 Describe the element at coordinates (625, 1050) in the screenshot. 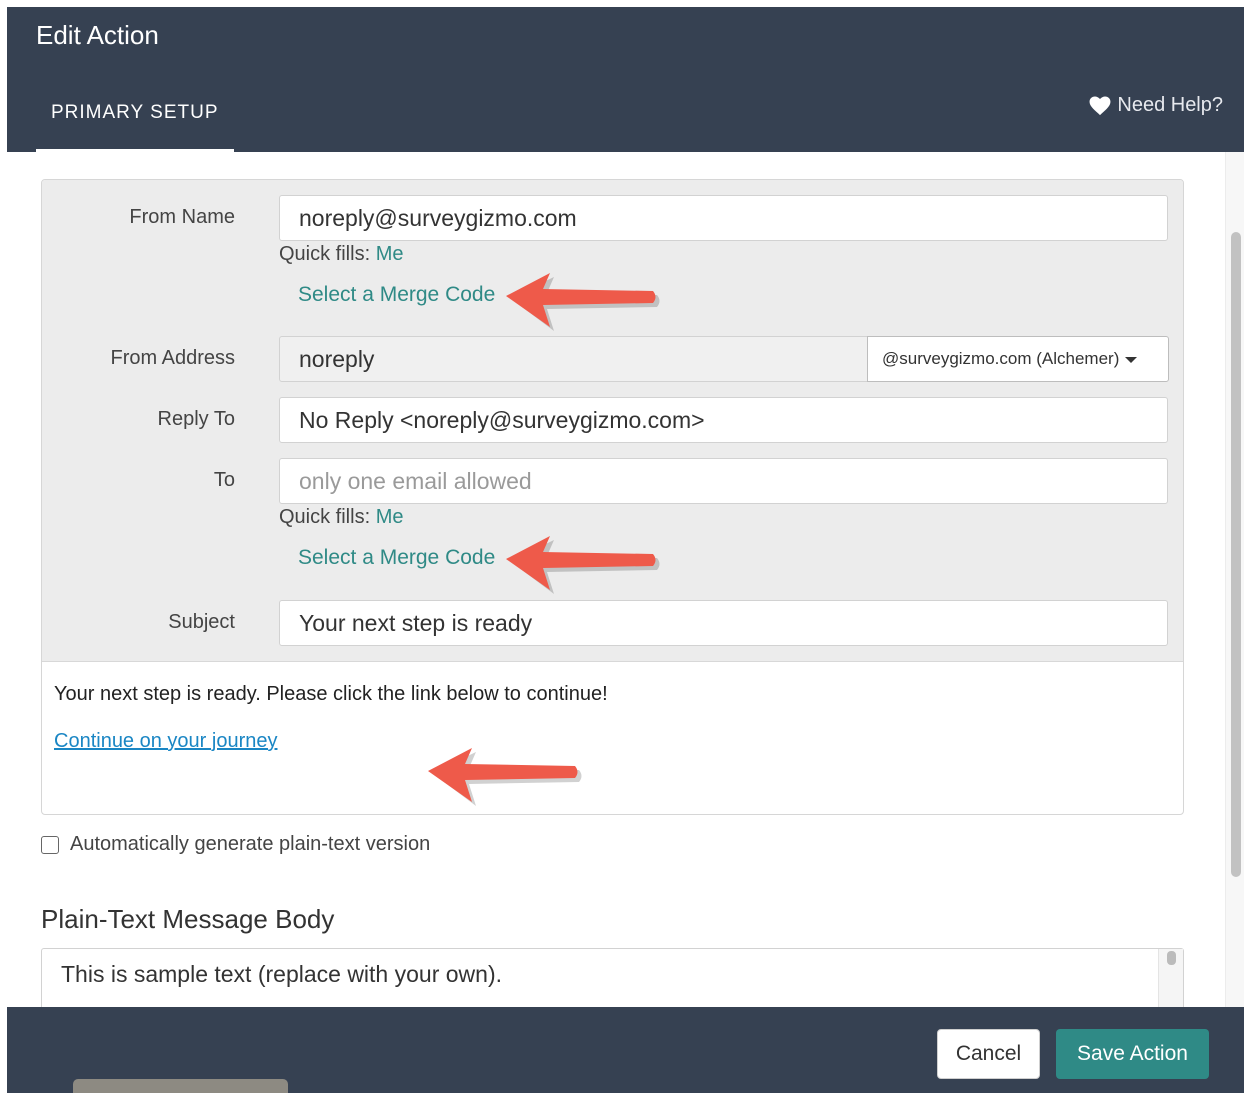

I see `modal-footer: Cancel Save Action` at that location.